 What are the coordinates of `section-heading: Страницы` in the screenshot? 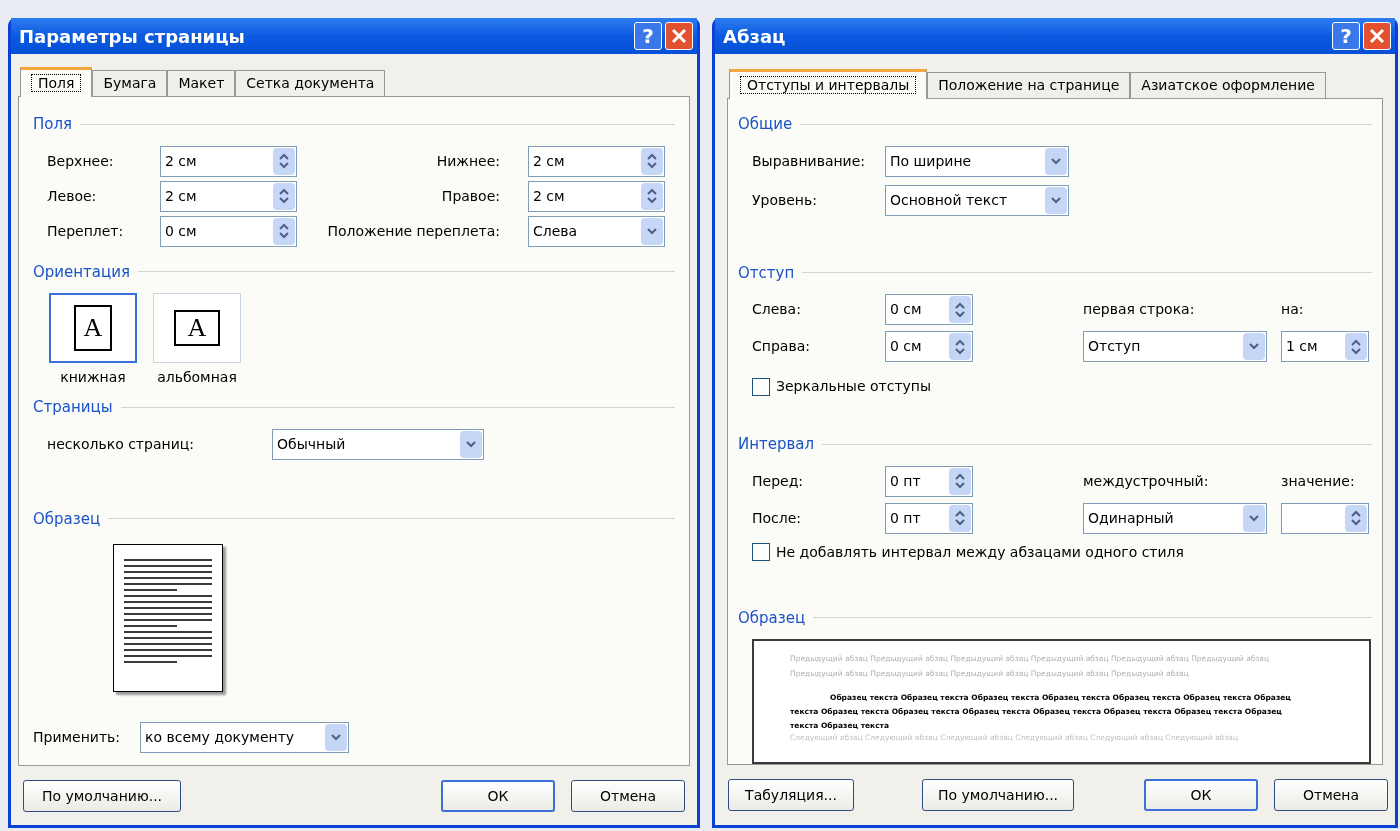 It's located at (73, 407).